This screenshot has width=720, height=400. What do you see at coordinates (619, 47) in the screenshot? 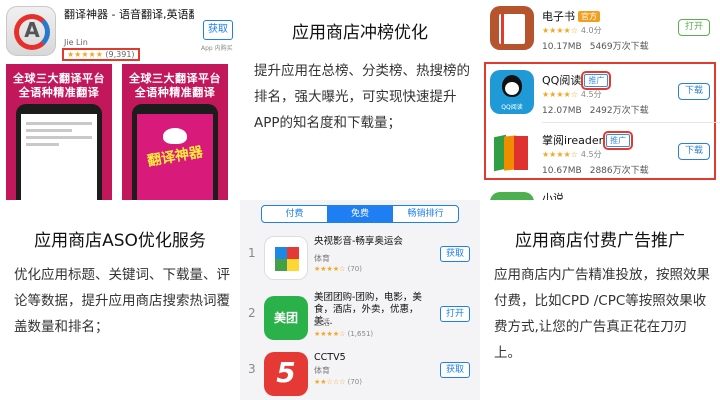
I see `download-count: 5469万次下载` at bounding box center [619, 47].